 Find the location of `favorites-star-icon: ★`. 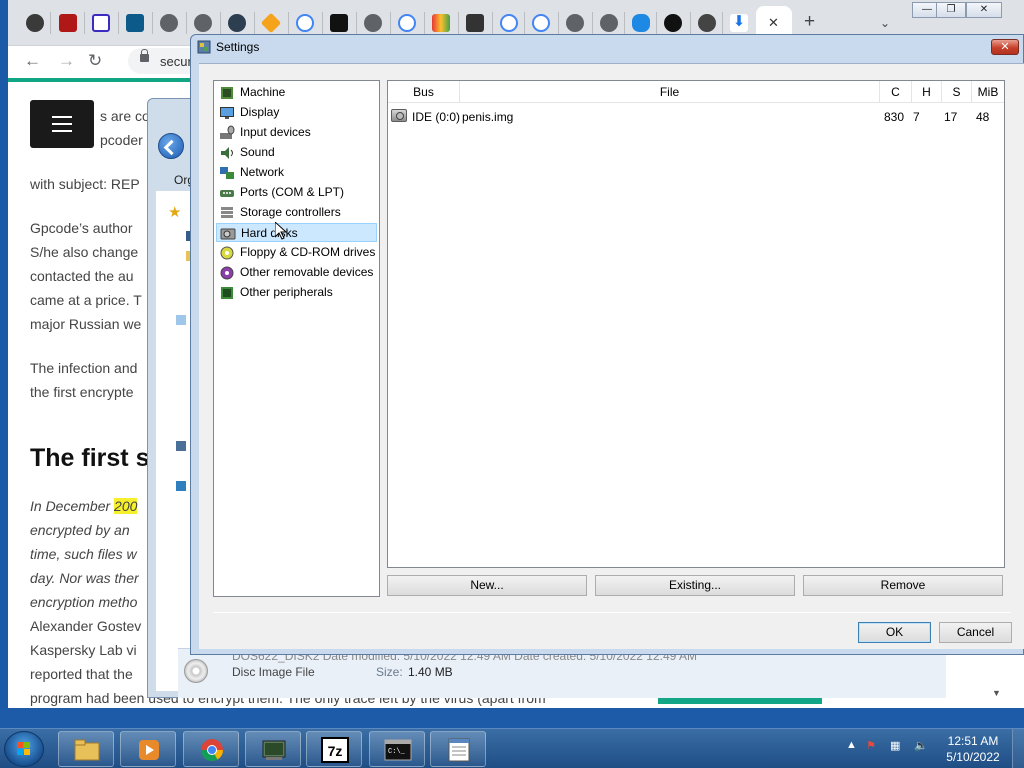

favorites-star-icon: ★ is located at coordinates (174, 212).